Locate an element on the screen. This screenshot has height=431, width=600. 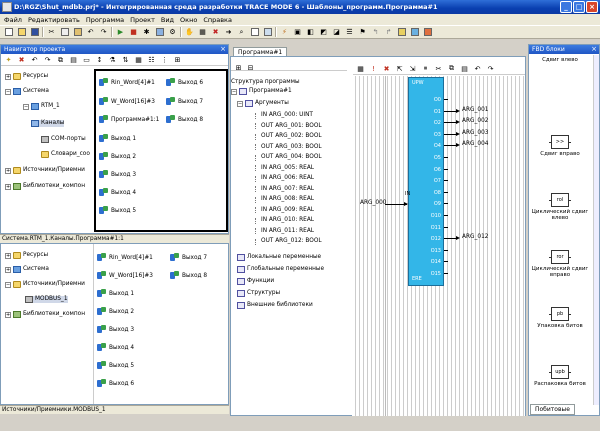
run-icon: ▶ is located at coordinates (120, 32).